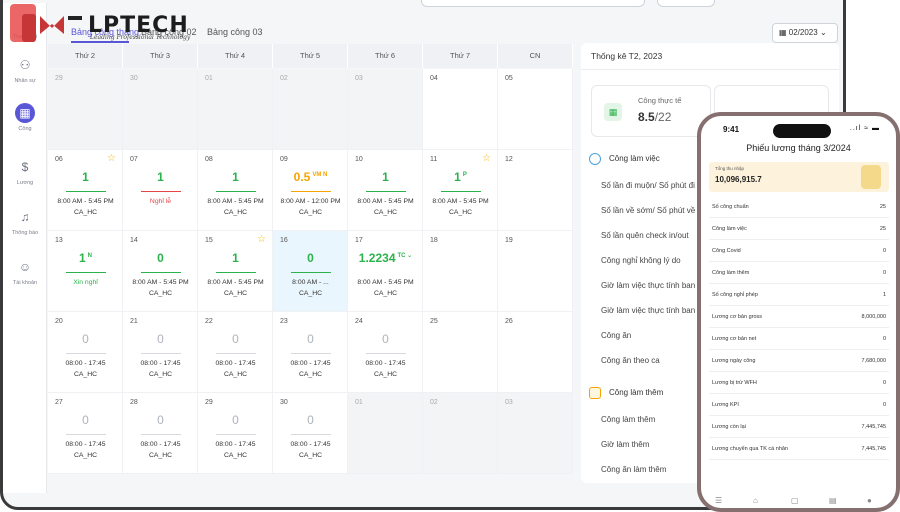 This screenshot has height=512, width=900. I want to click on calendar-day-cell: 27 0 08:00 - 17:45 CA_HC, so click(85, 433).